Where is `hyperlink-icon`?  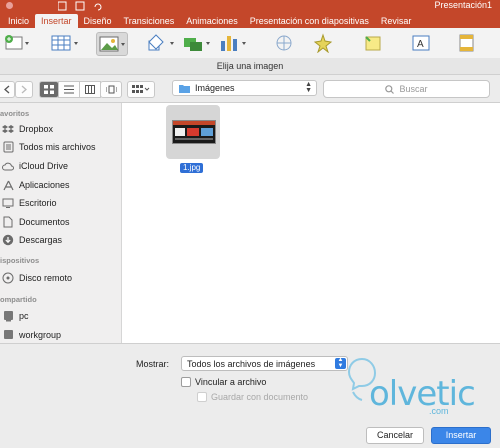 hyperlink-icon is located at coordinates (284, 43).